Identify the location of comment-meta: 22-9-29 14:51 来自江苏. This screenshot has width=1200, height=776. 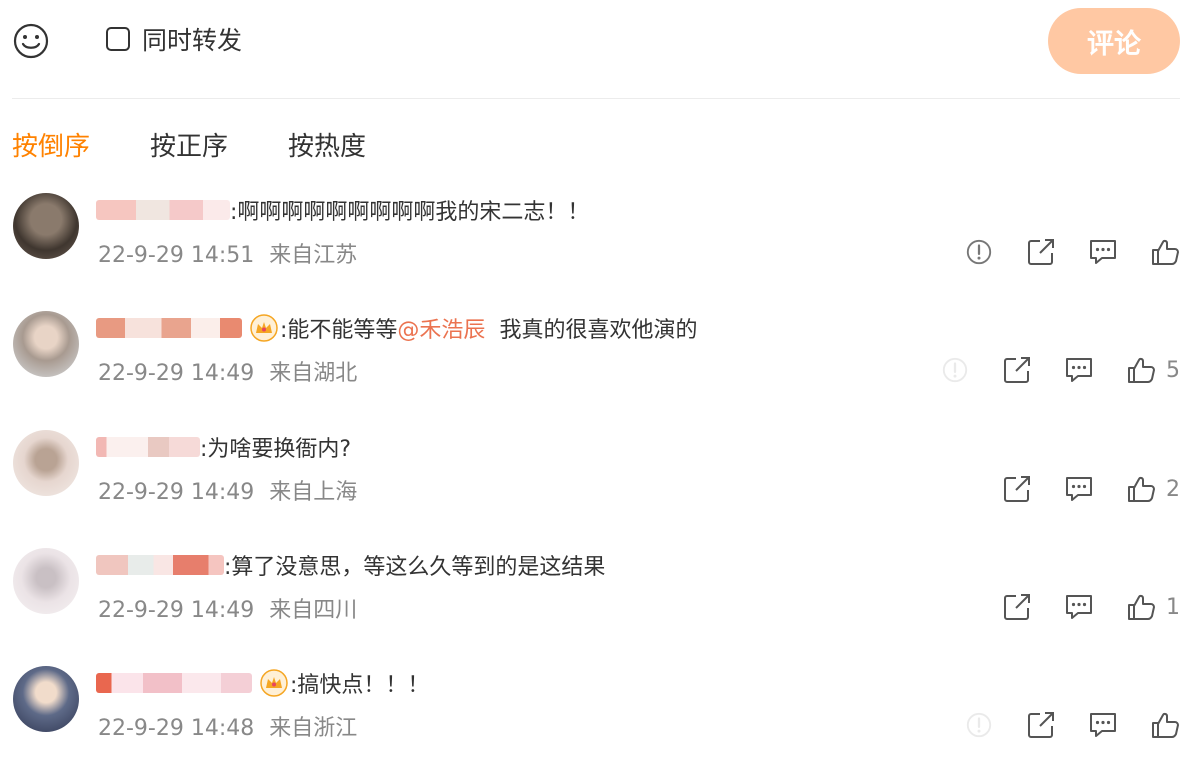
(227, 253).